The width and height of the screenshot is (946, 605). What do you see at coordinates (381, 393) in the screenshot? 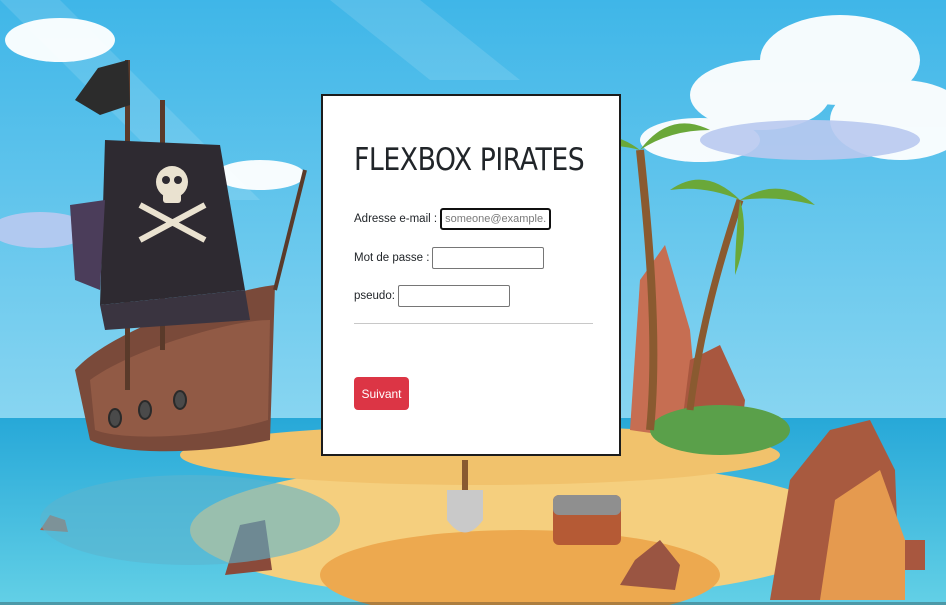
I see `next-button: Suivant` at bounding box center [381, 393].